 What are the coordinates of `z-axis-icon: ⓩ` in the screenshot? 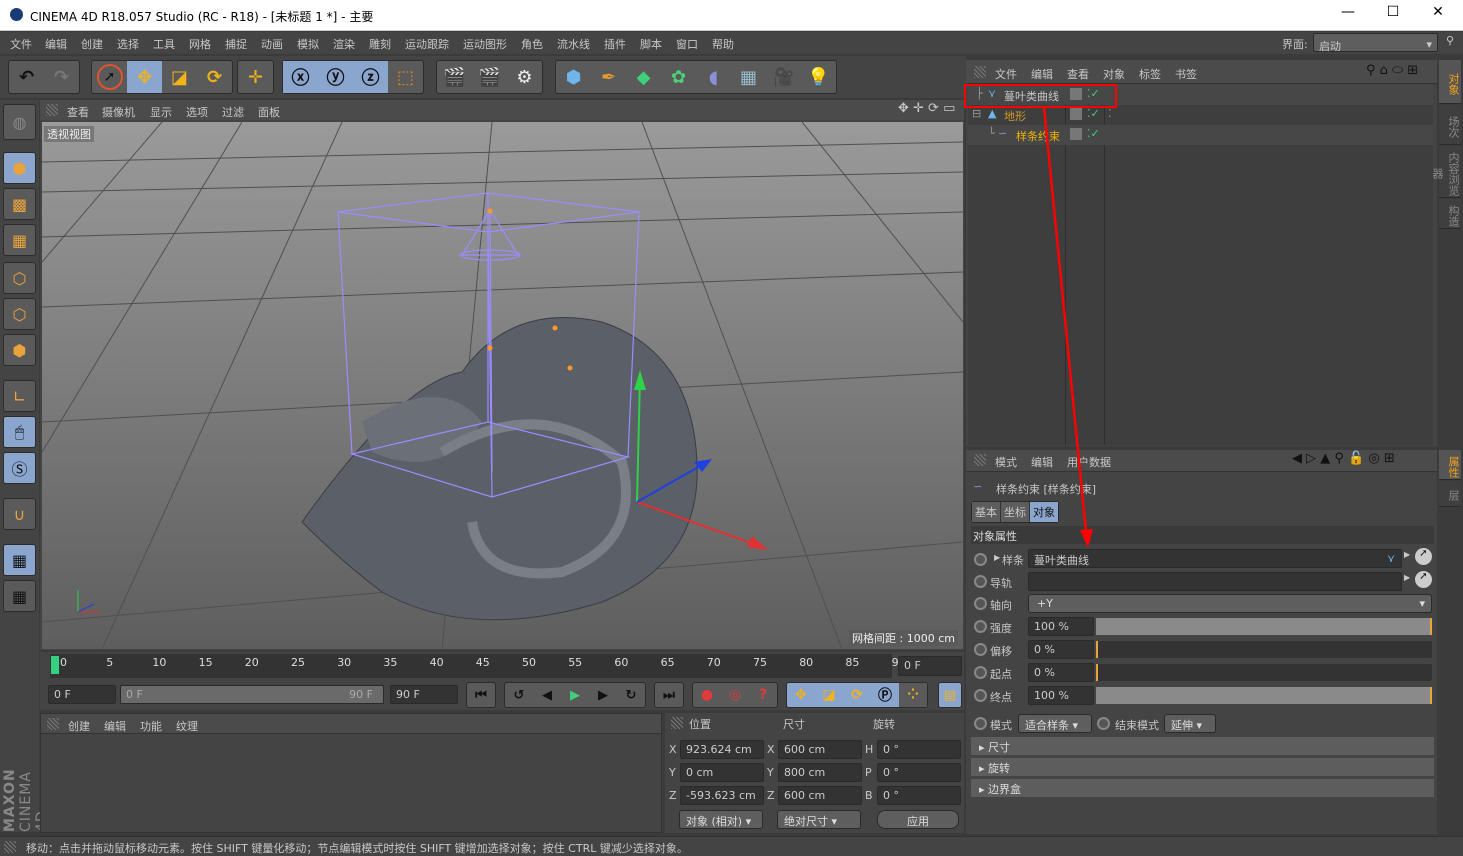 It's located at (370, 77).